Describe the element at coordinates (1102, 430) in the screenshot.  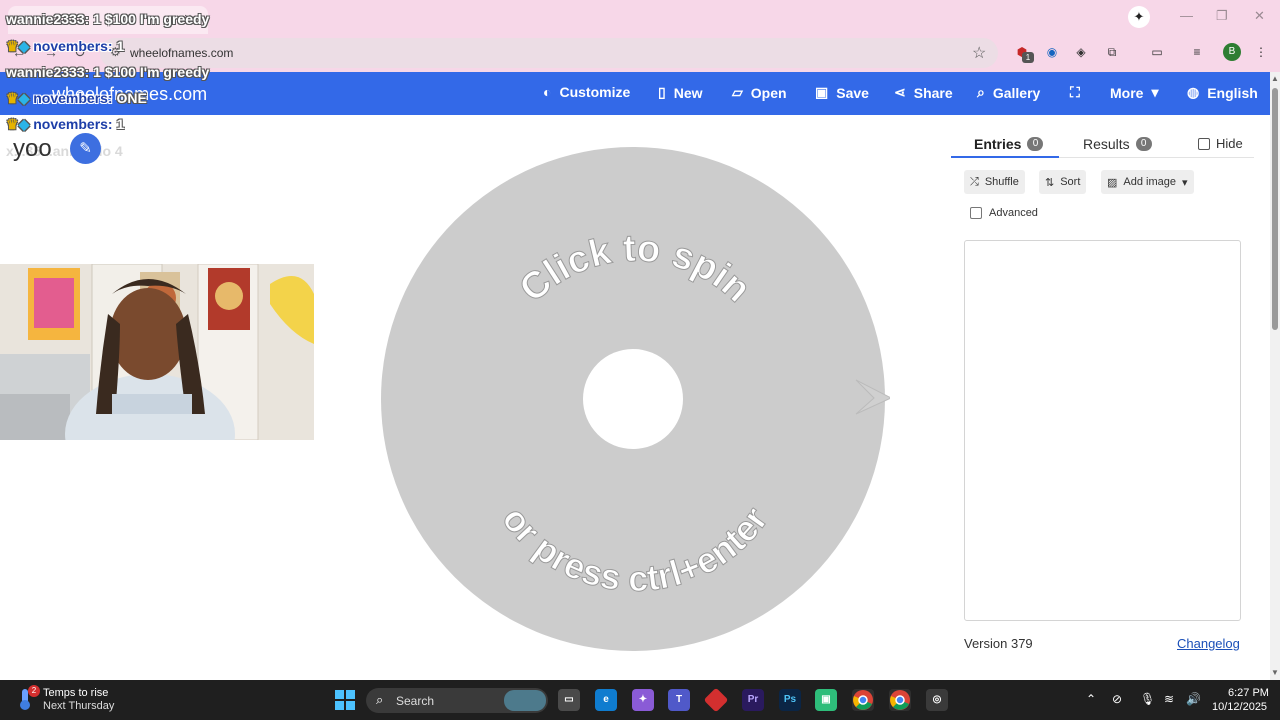
I see `entries-textarea` at that location.